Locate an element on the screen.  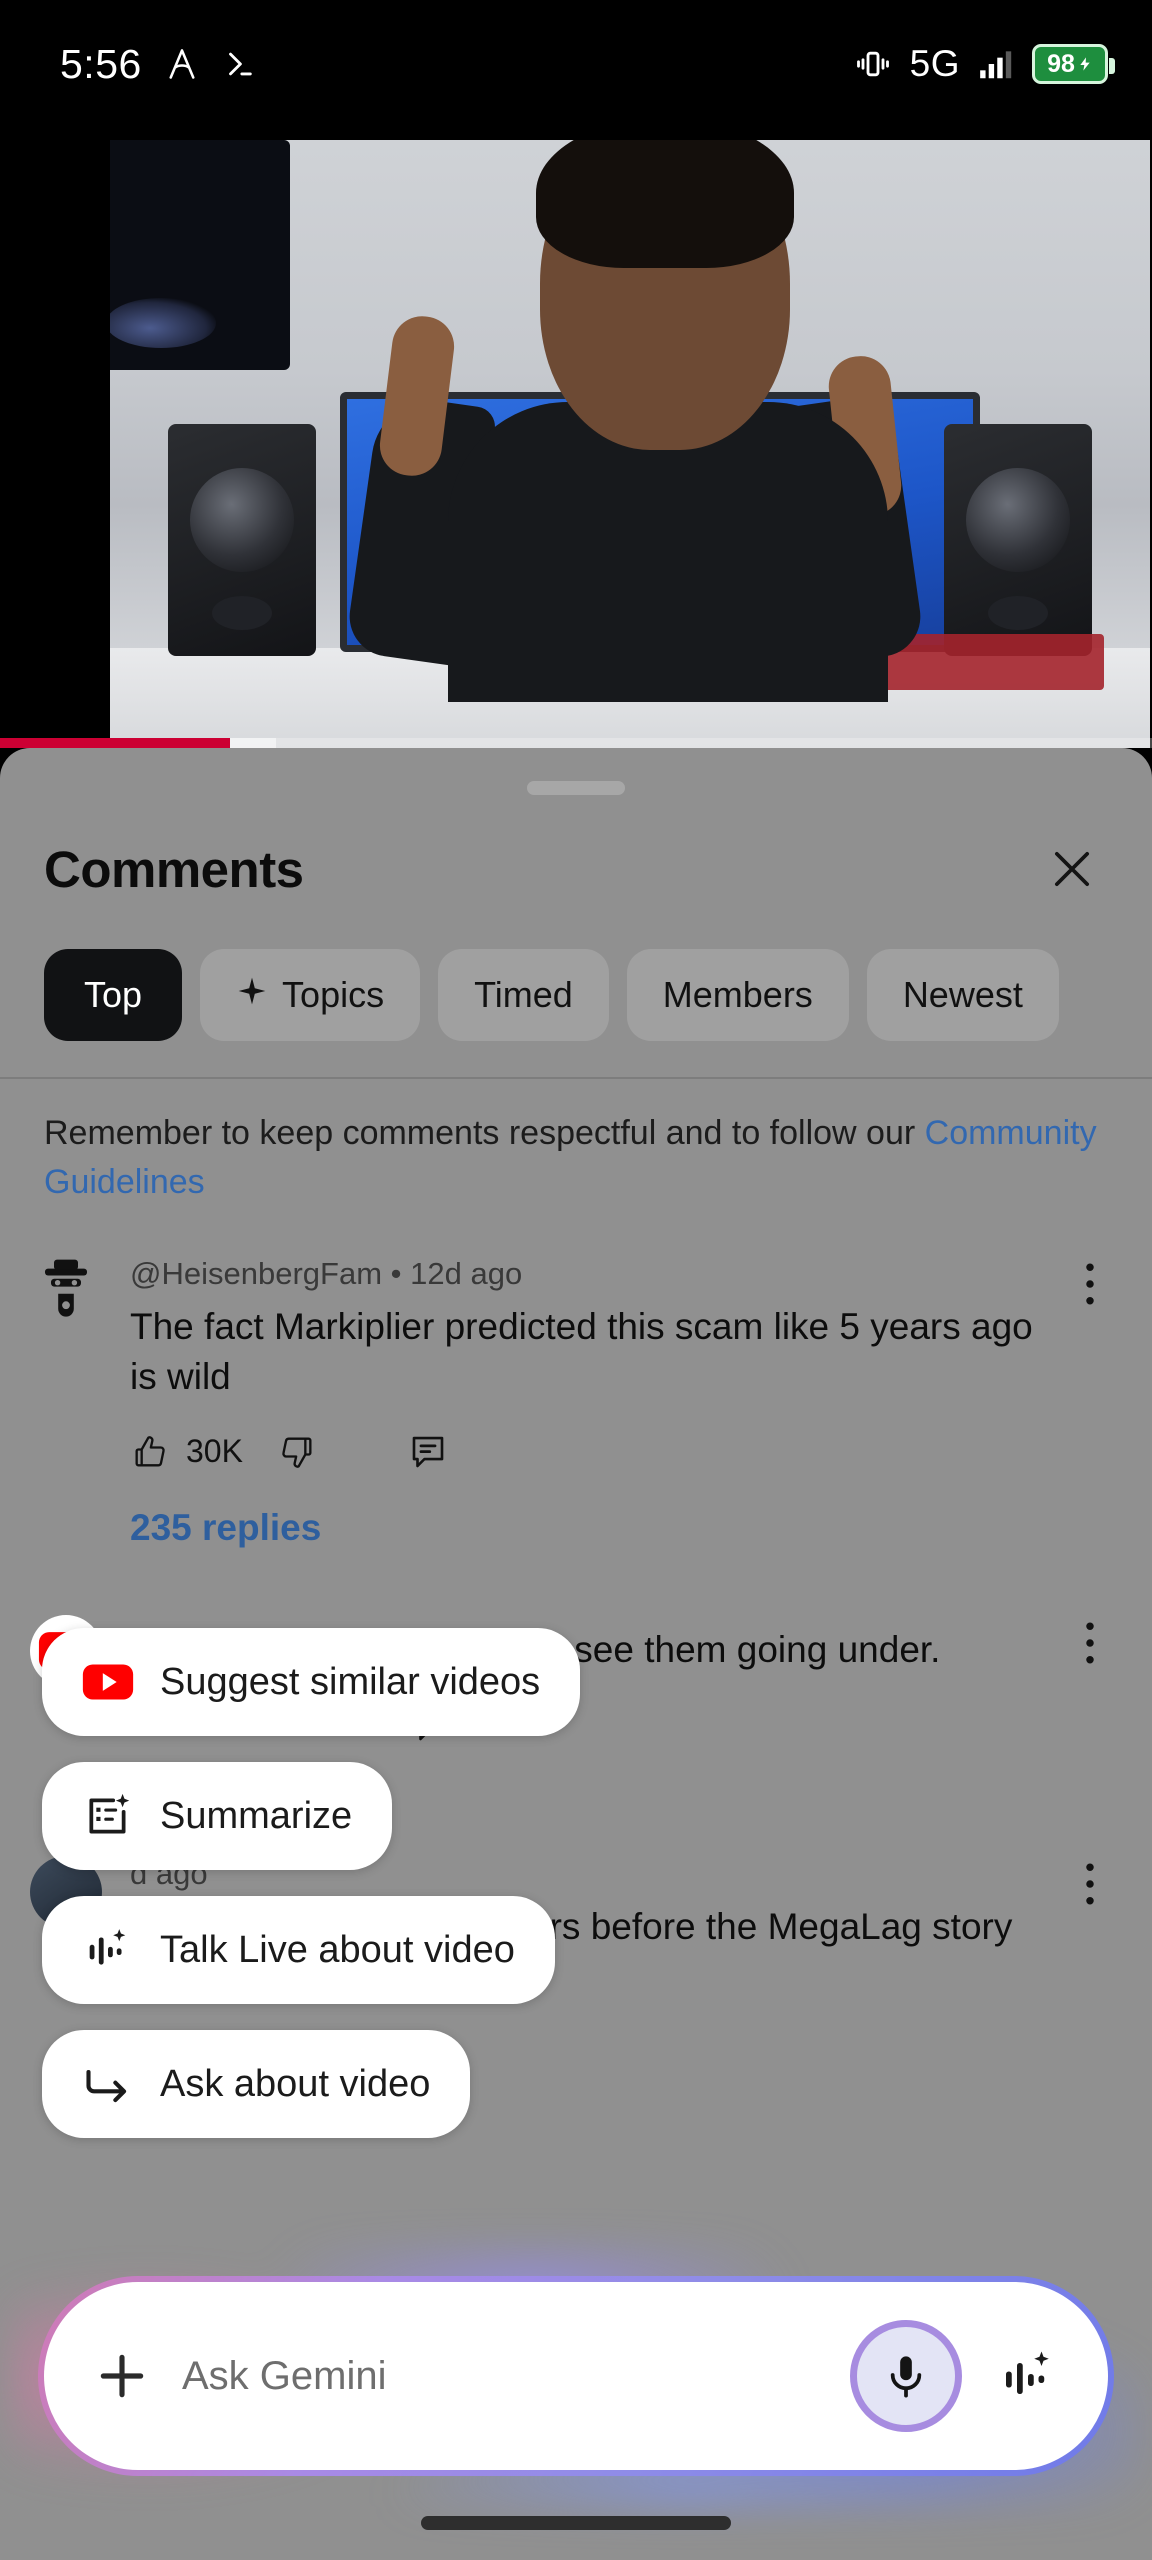
battery-charging-icon: 98 is located at coordinates (1073, 64).